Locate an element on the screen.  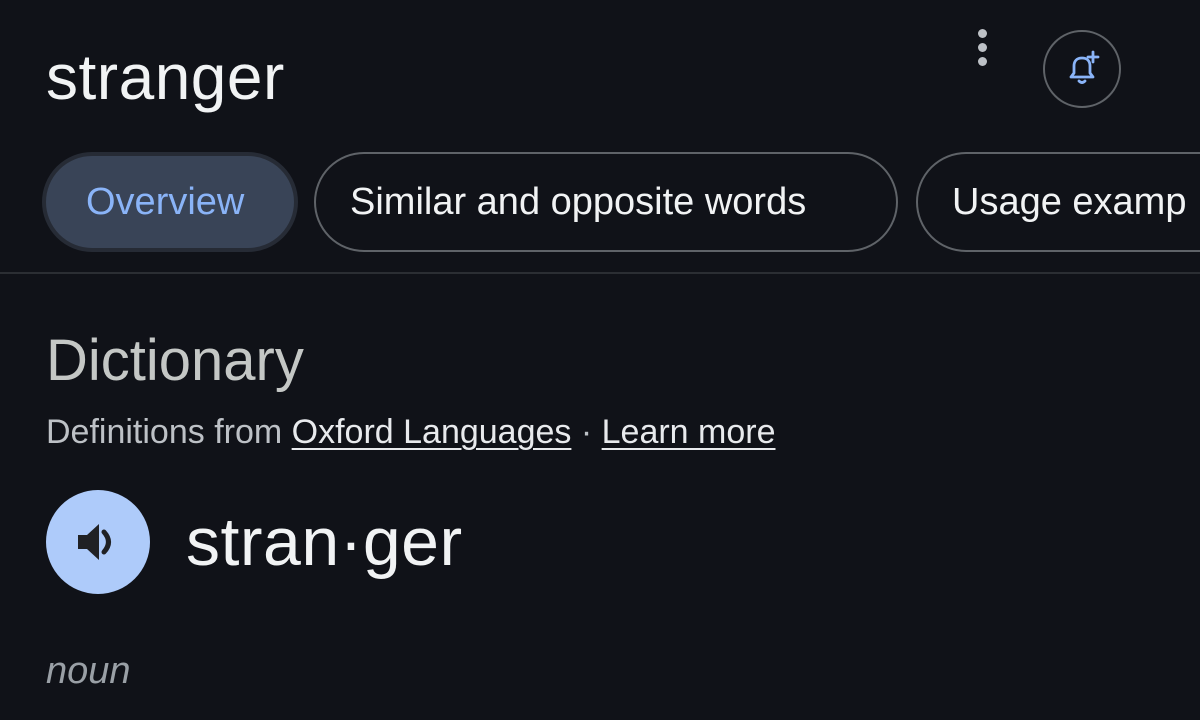
tab-similar-and-opposite-words: Similar and opposite words is located at coordinates (606, 202).